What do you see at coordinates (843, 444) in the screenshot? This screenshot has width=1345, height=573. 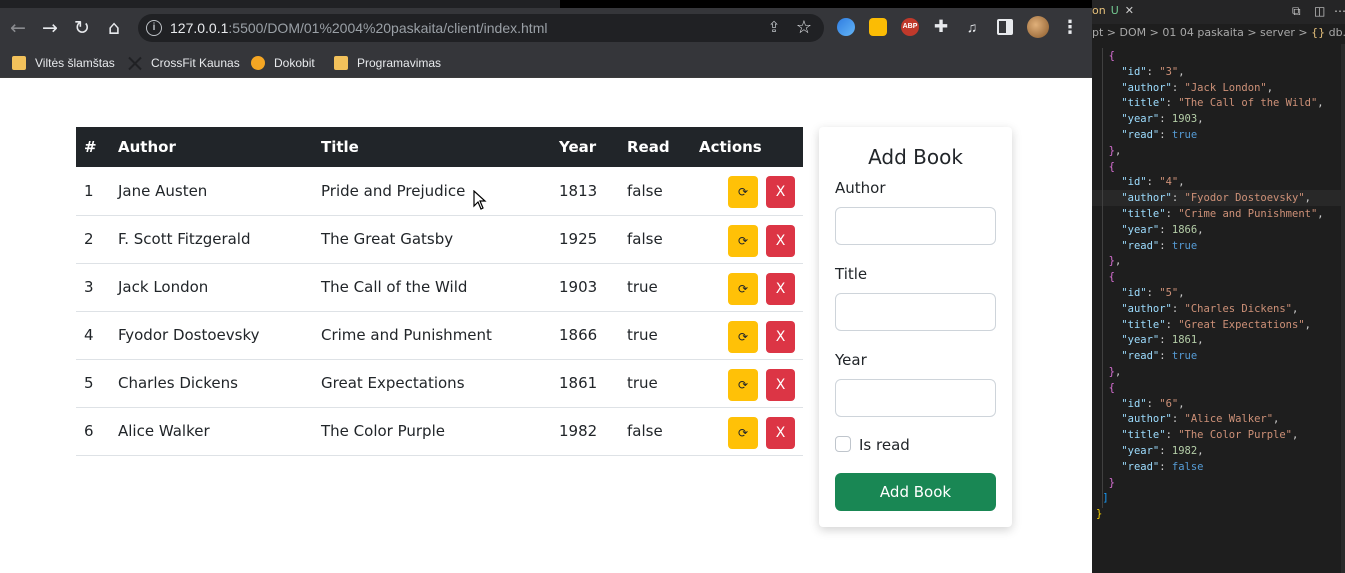 I see `is-read-checkbox` at bounding box center [843, 444].